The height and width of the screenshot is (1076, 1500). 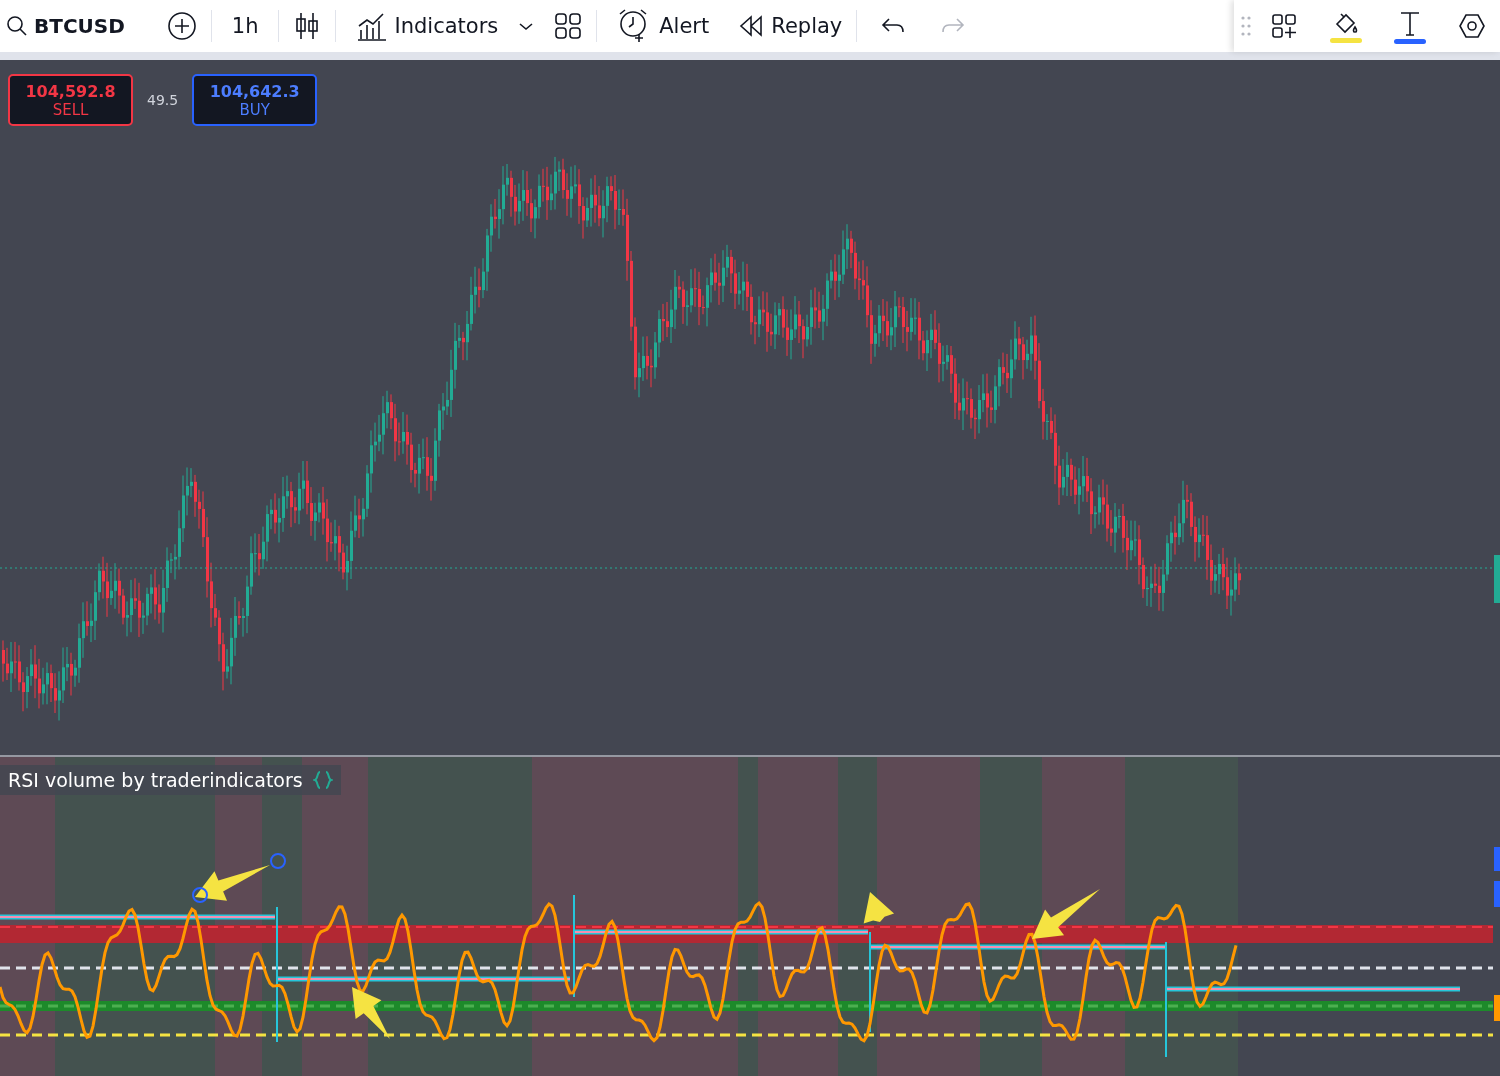 What do you see at coordinates (568, 26) in the screenshot?
I see `grid-icon` at bounding box center [568, 26].